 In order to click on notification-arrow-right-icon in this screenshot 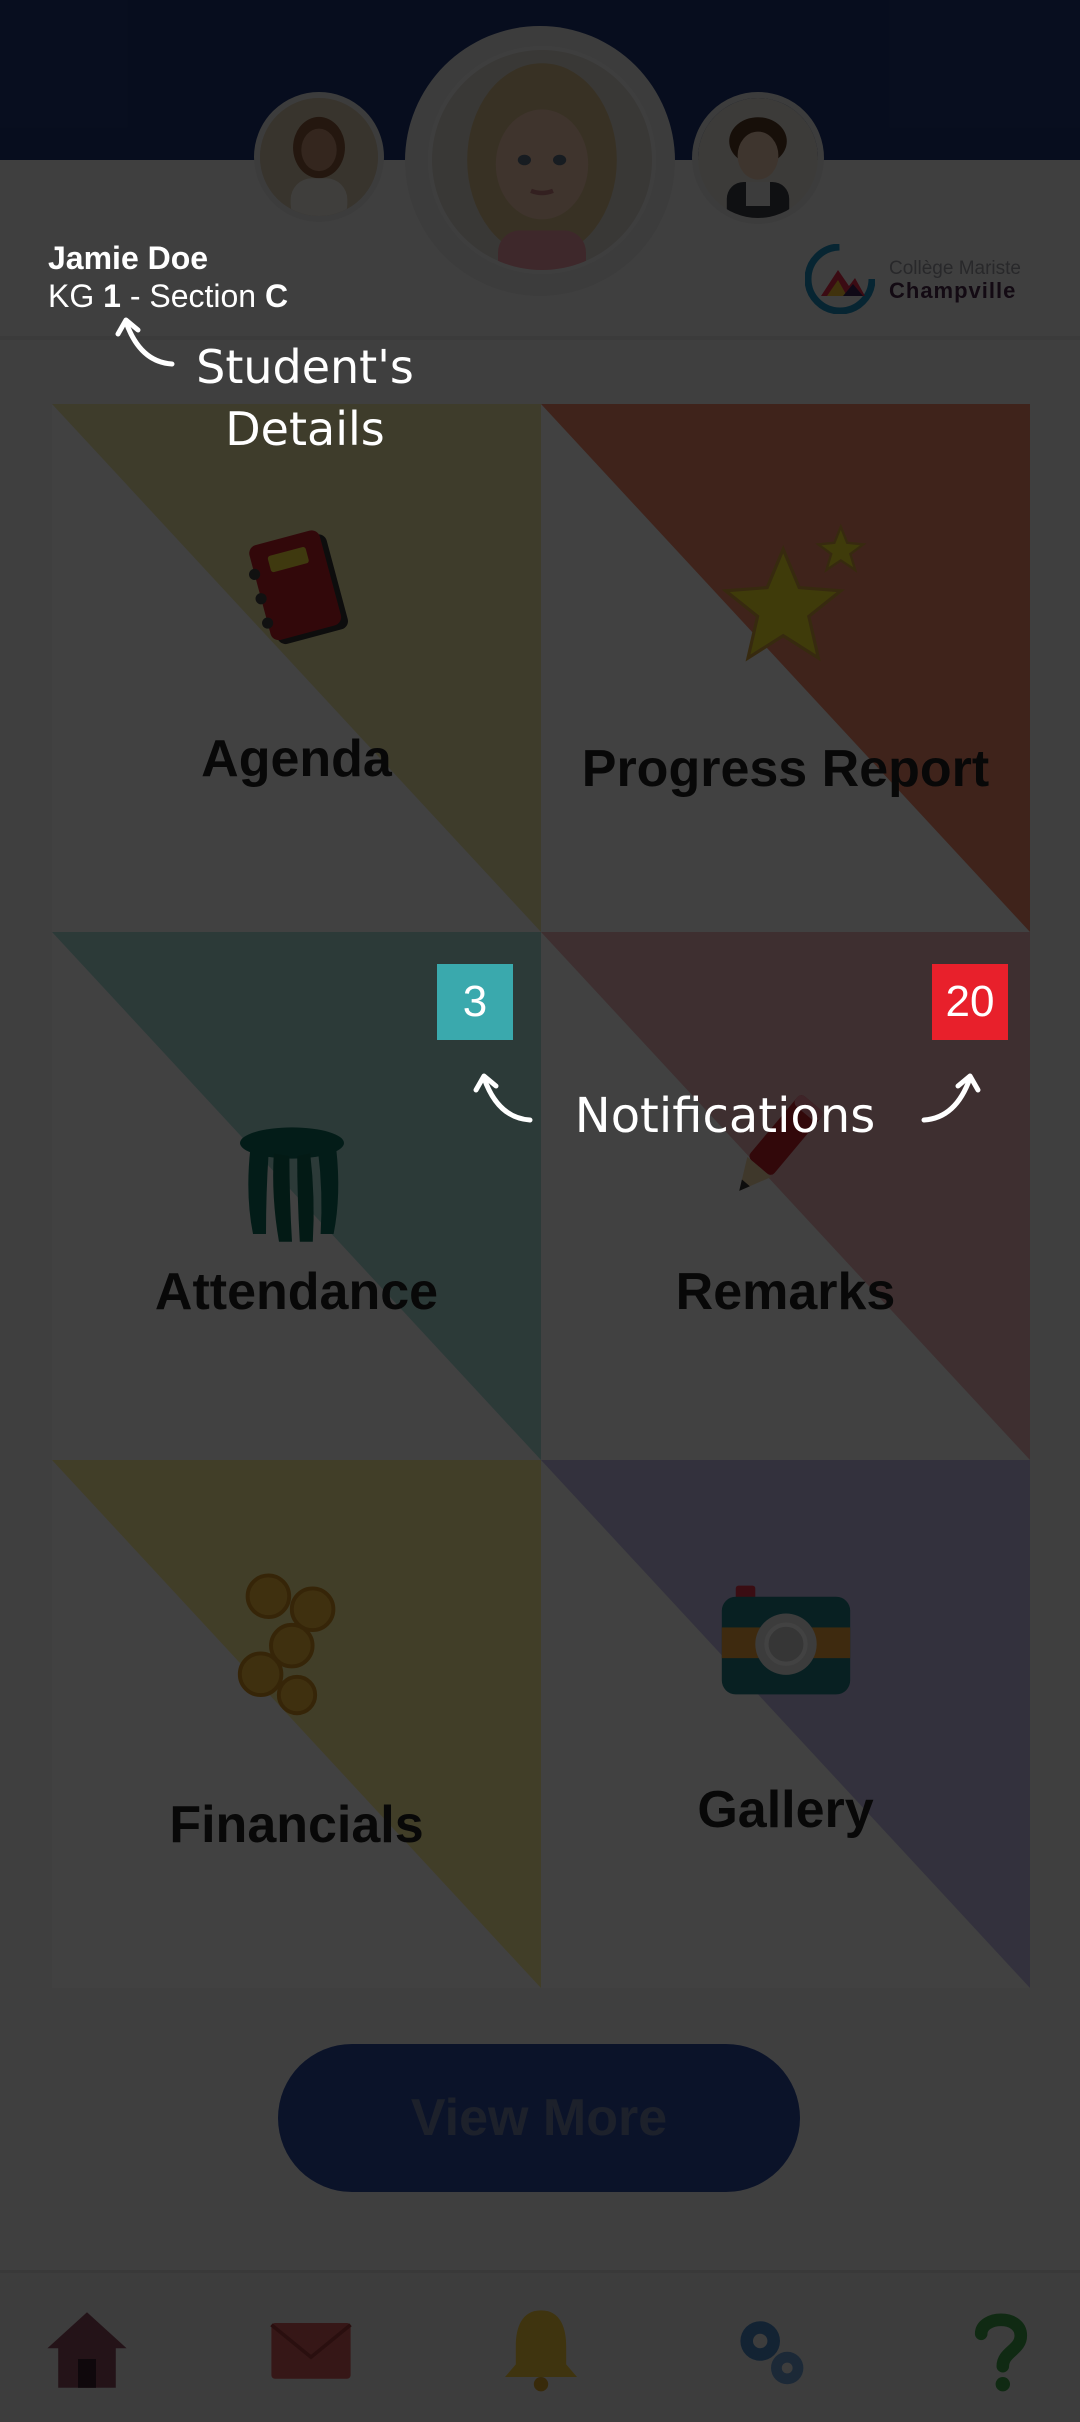, I will do `click(951, 1098)`.